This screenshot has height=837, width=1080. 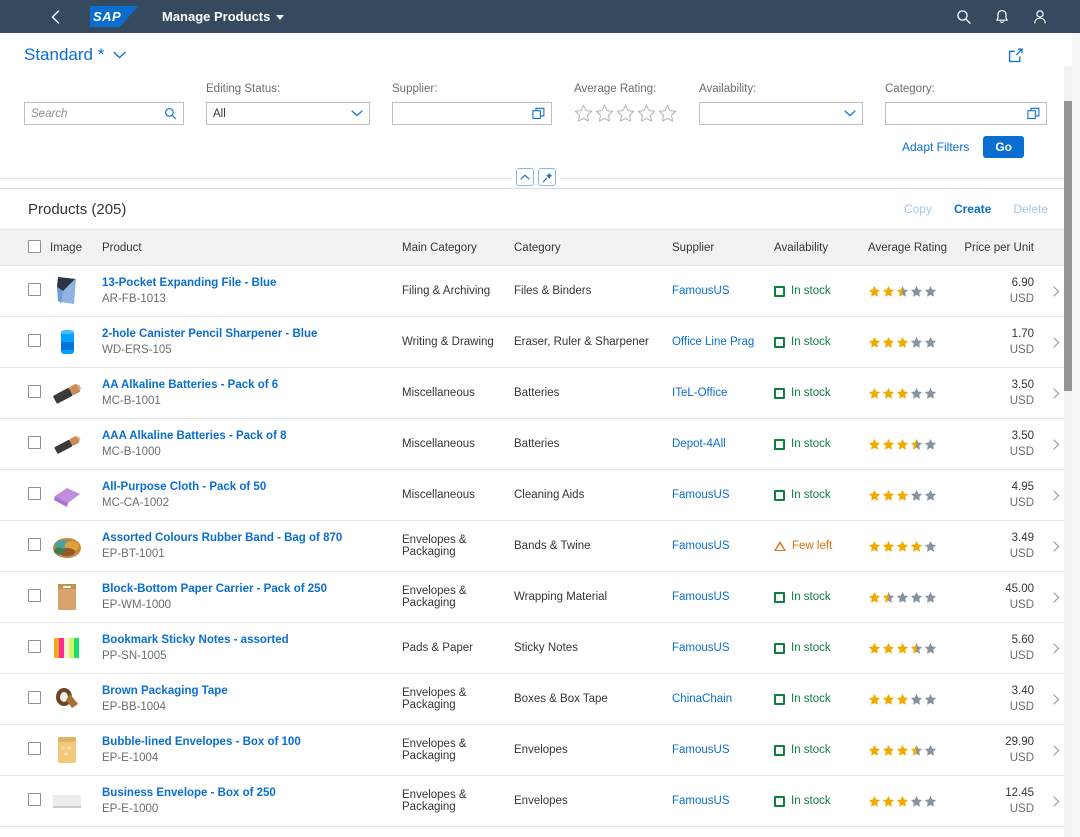 What do you see at coordinates (70, 247) in the screenshot?
I see `column-image: Image` at bounding box center [70, 247].